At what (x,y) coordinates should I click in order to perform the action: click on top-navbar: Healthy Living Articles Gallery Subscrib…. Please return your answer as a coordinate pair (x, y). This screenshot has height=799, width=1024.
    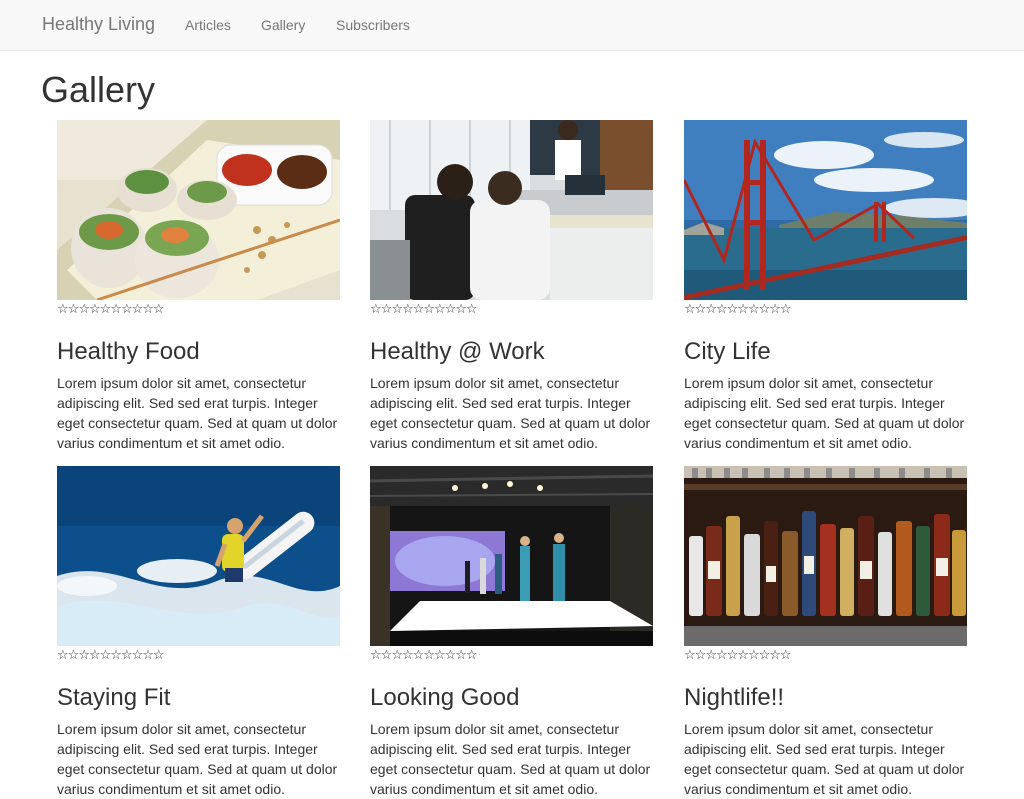
    Looking at the image, I should click on (512, 25).